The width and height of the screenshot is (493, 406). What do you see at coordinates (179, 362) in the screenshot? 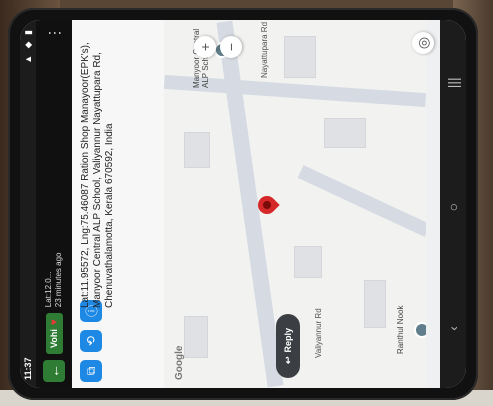
I see `google-logo: Google` at bounding box center [179, 362].